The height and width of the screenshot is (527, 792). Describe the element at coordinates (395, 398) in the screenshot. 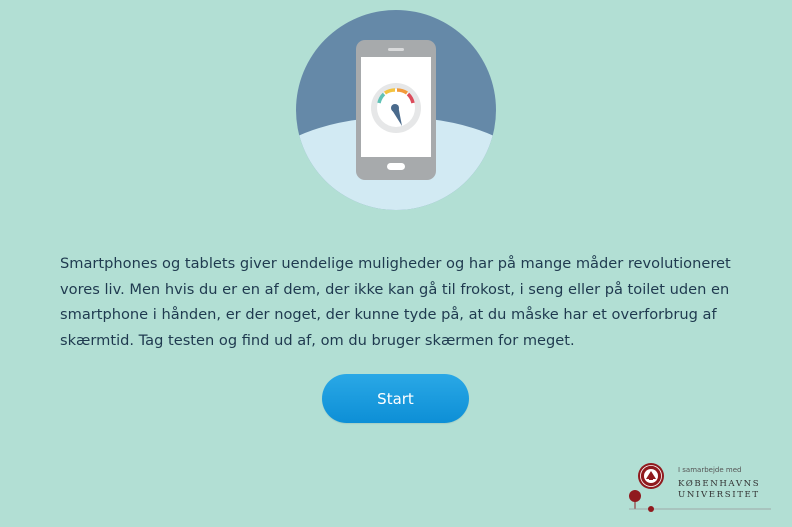

I see `start-button: Start` at that location.